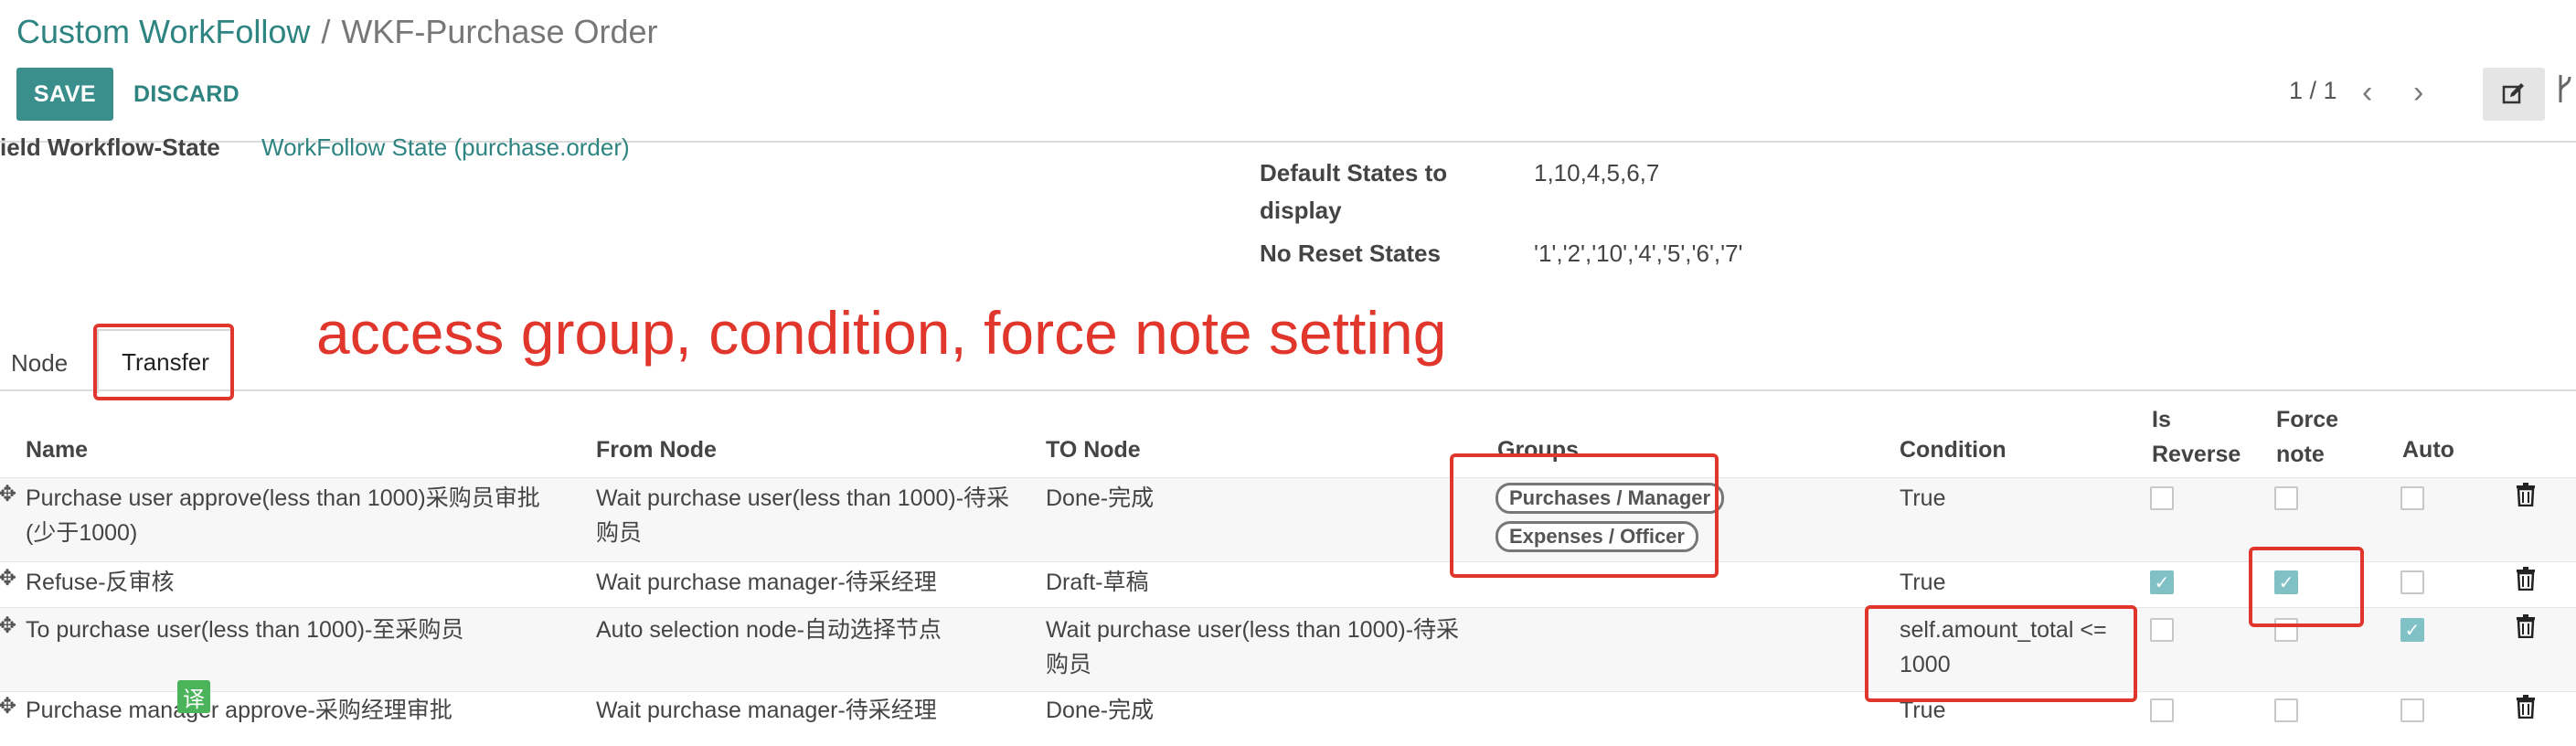 This screenshot has height=746, width=2576. I want to click on col-header-is-reverse-line1: Is, so click(2161, 419).